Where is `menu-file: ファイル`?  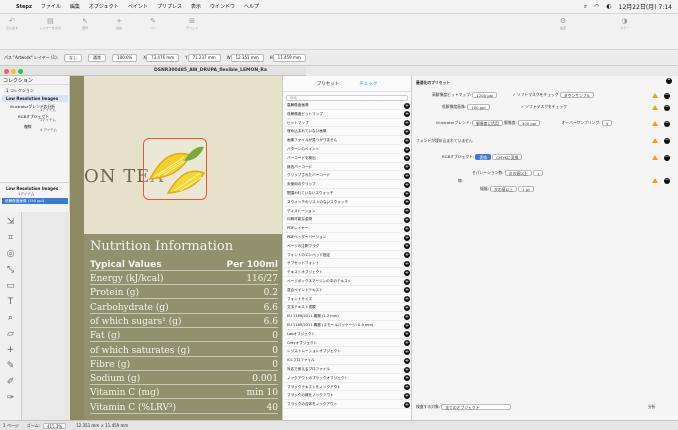 menu-file: ファイル is located at coordinates (51, 6).